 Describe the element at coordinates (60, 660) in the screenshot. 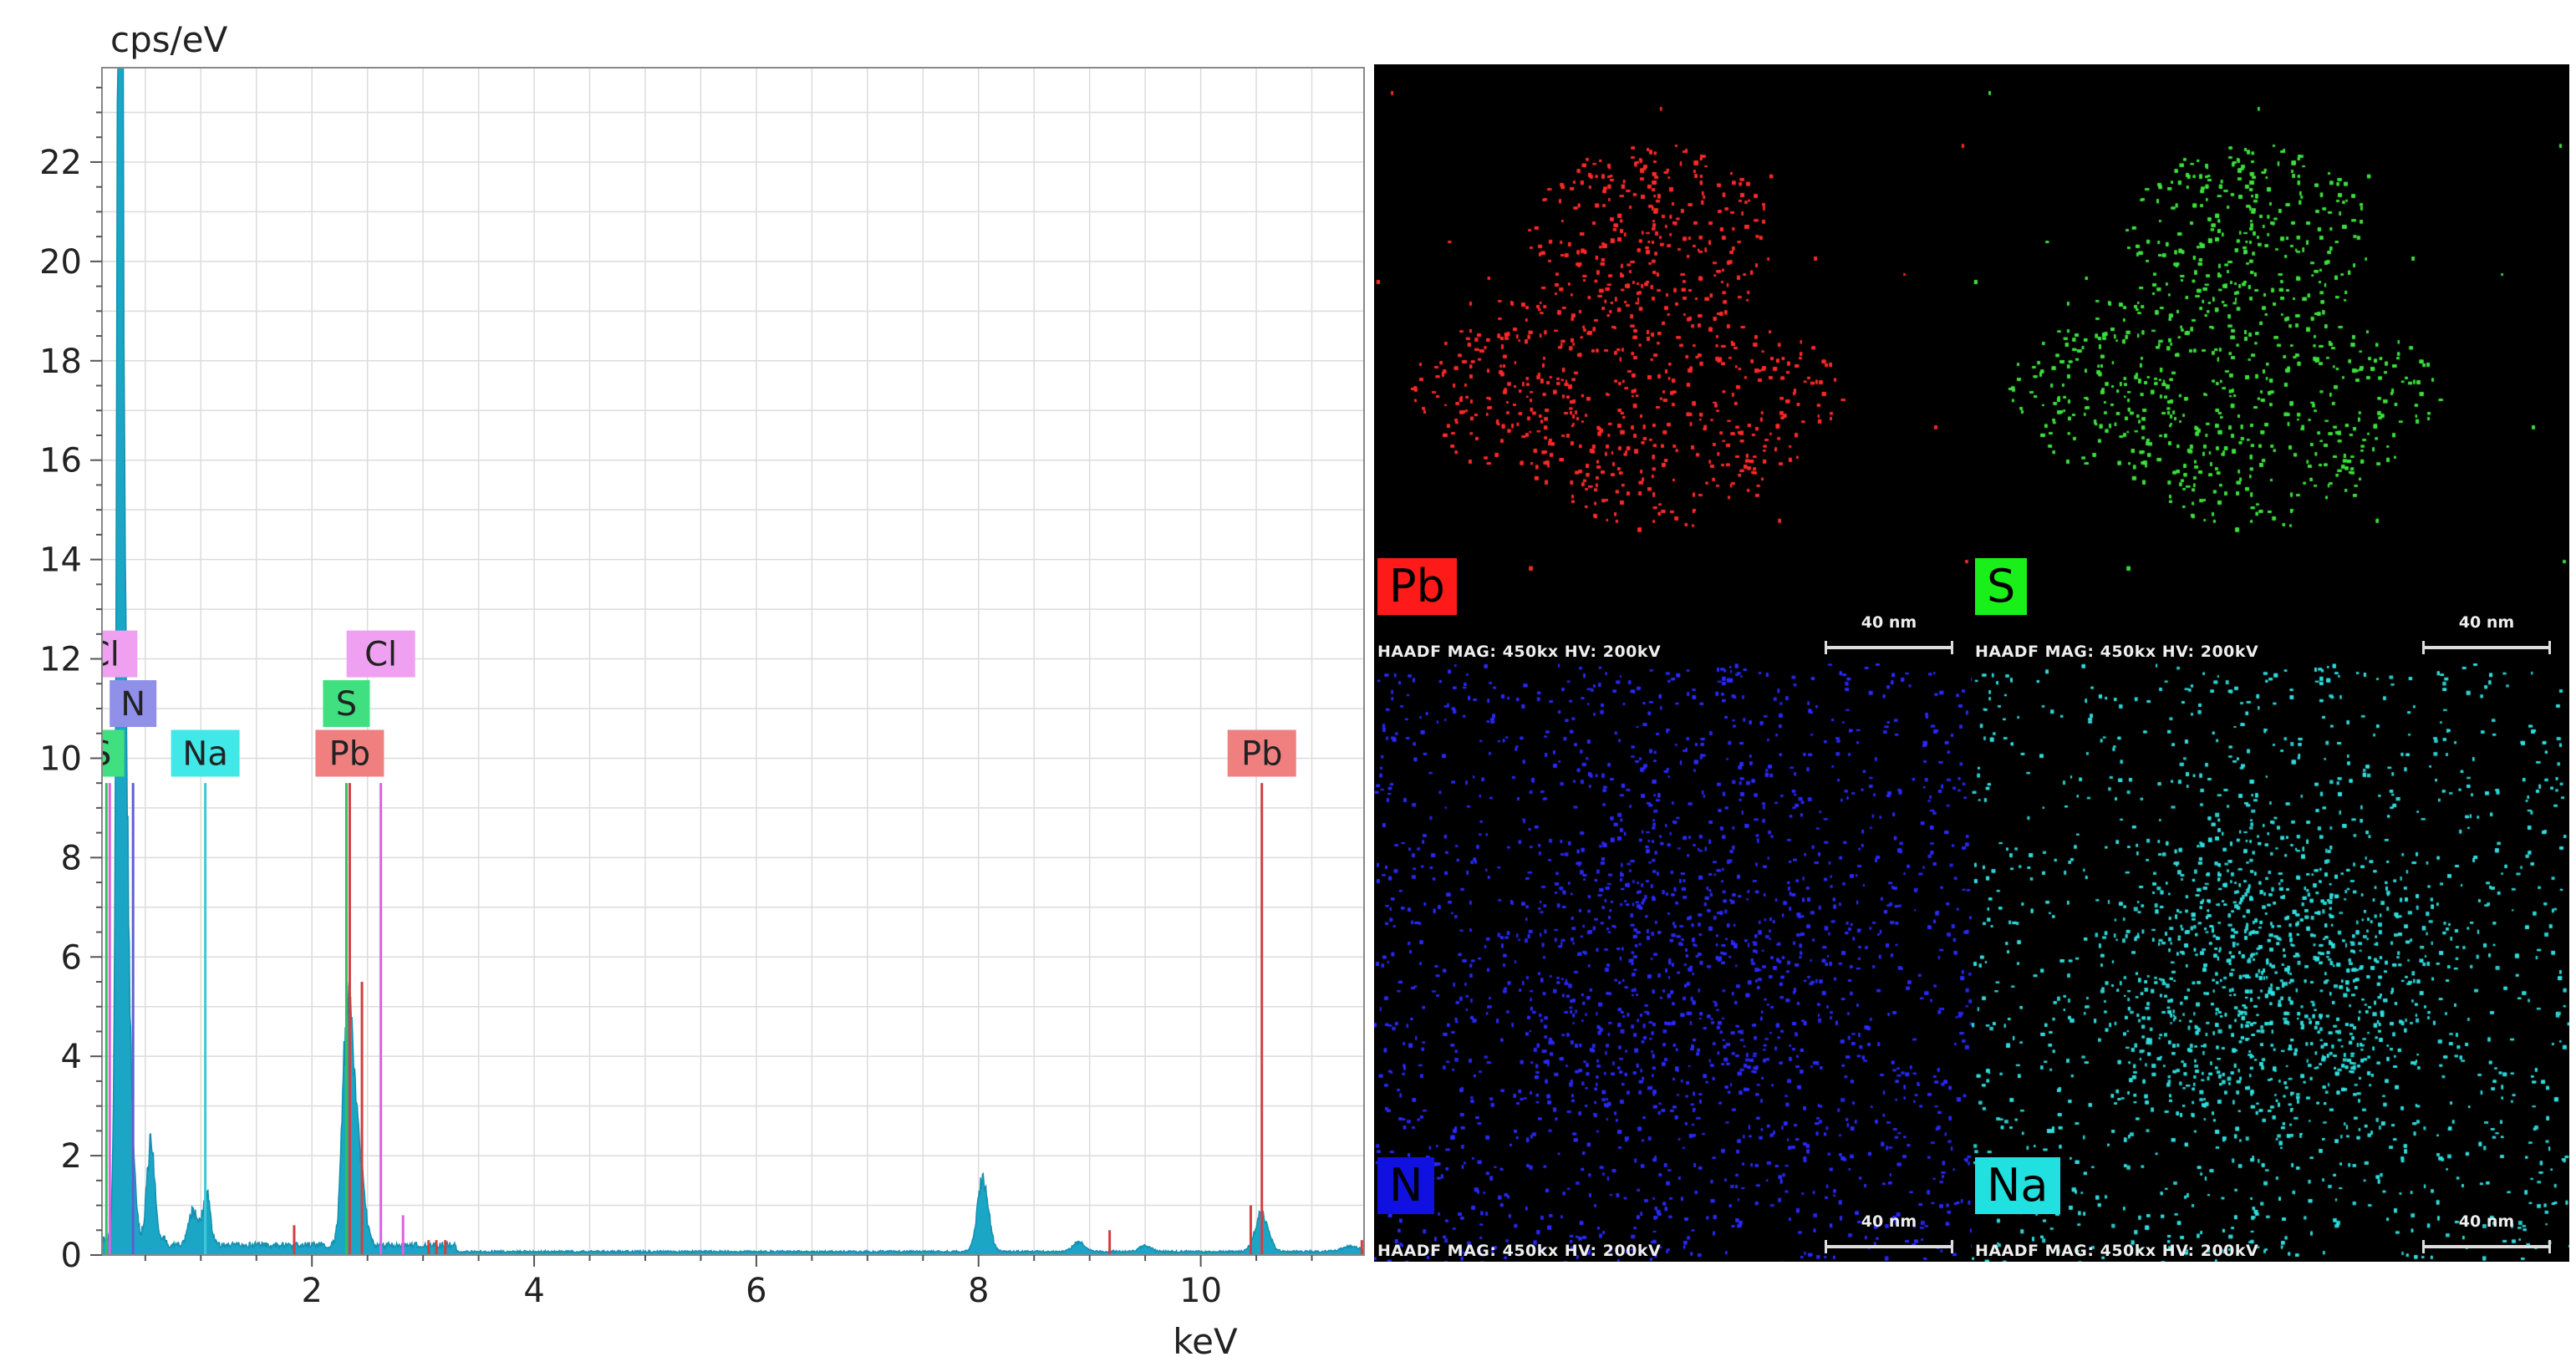

I see `y-tick-label: 12` at that location.